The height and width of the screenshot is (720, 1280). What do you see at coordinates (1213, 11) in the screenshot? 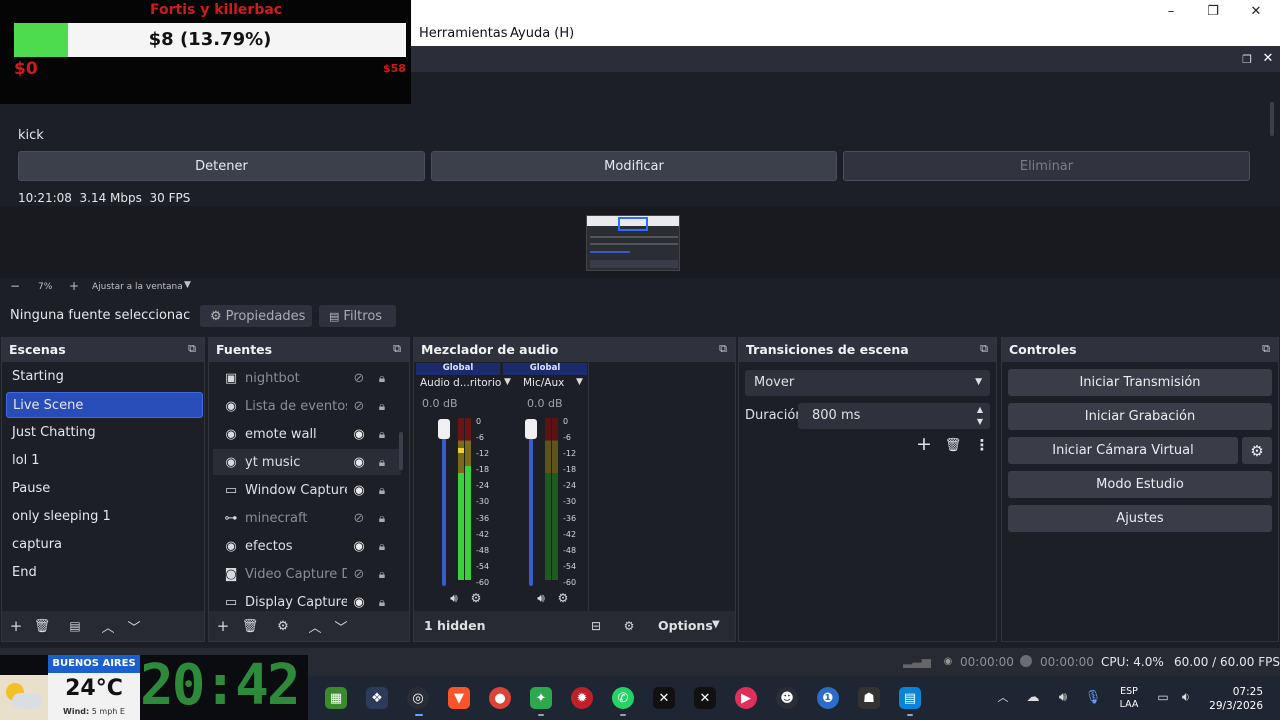
I see `maximize-button: ❐` at bounding box center [1213, 11].